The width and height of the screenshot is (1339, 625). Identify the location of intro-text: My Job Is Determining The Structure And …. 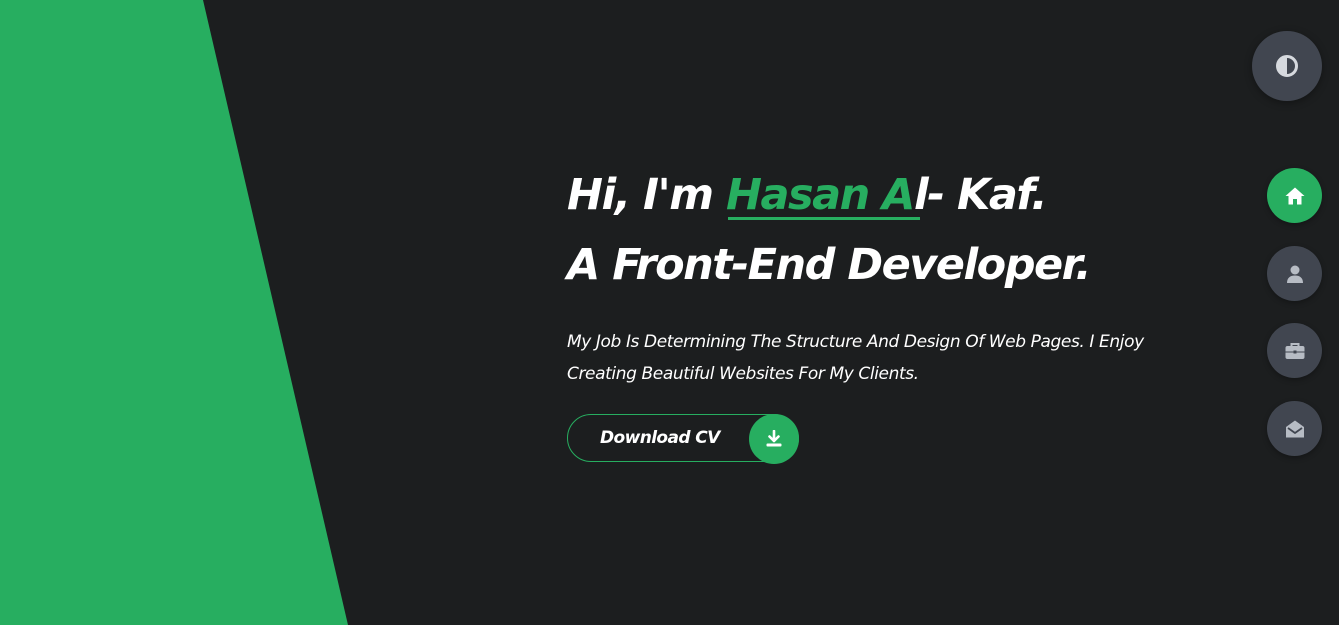
(855, 358).